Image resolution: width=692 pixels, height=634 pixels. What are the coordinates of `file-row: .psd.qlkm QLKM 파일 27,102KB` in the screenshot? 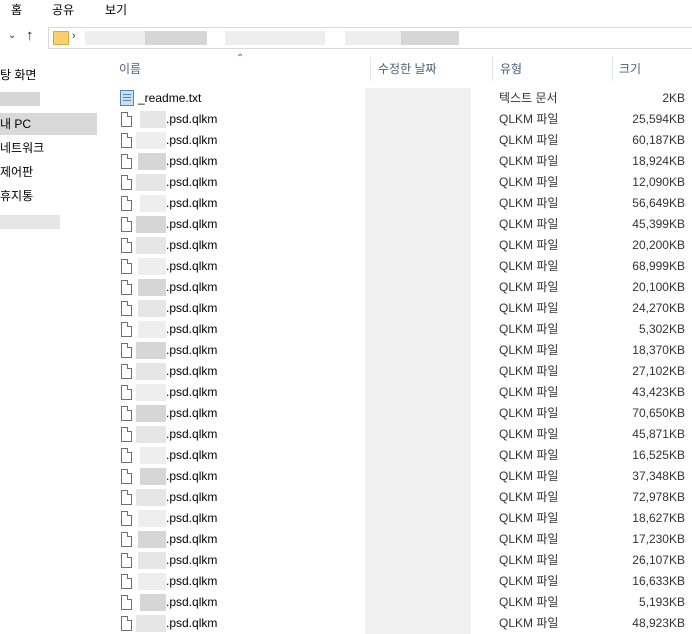 It's located at (396, 371).